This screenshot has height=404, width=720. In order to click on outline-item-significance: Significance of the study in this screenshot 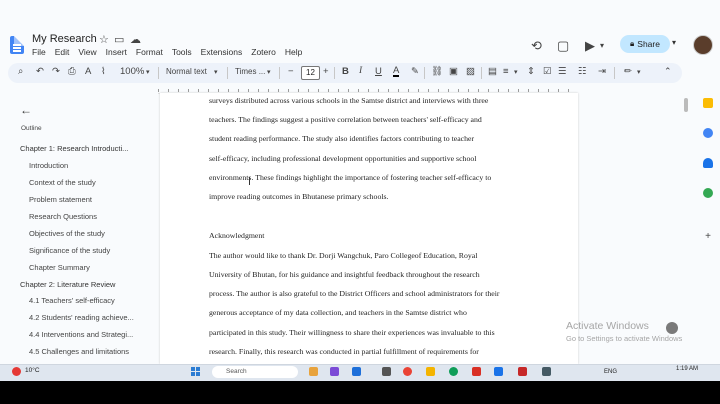, I will do `click(69, 250)`.